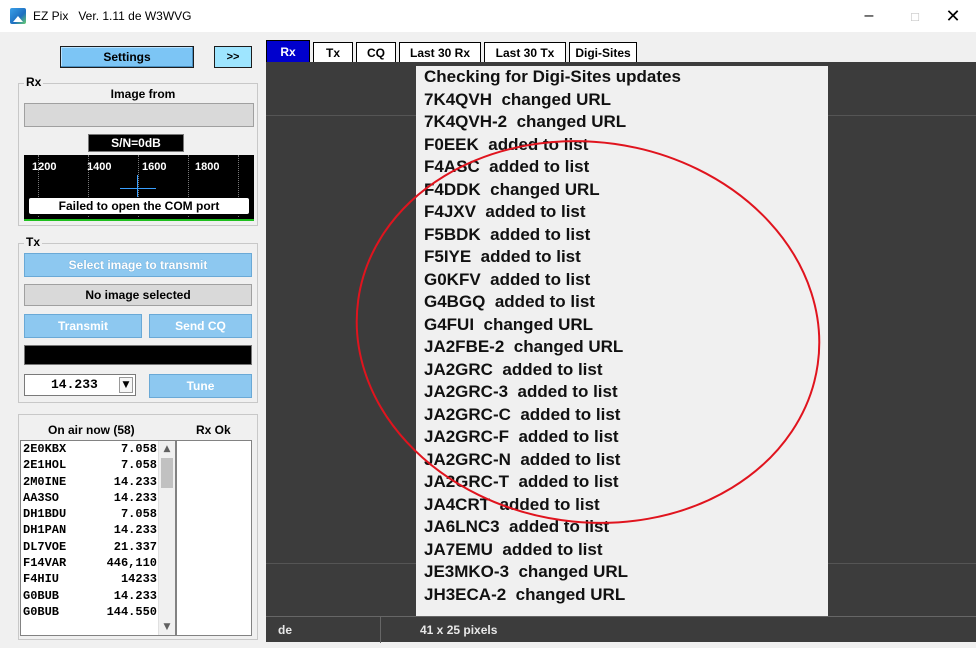  Describe the element at coordinates (603, 52) in the screenshot. I see `tab-digi-sites: Digi-Sites` at that location.